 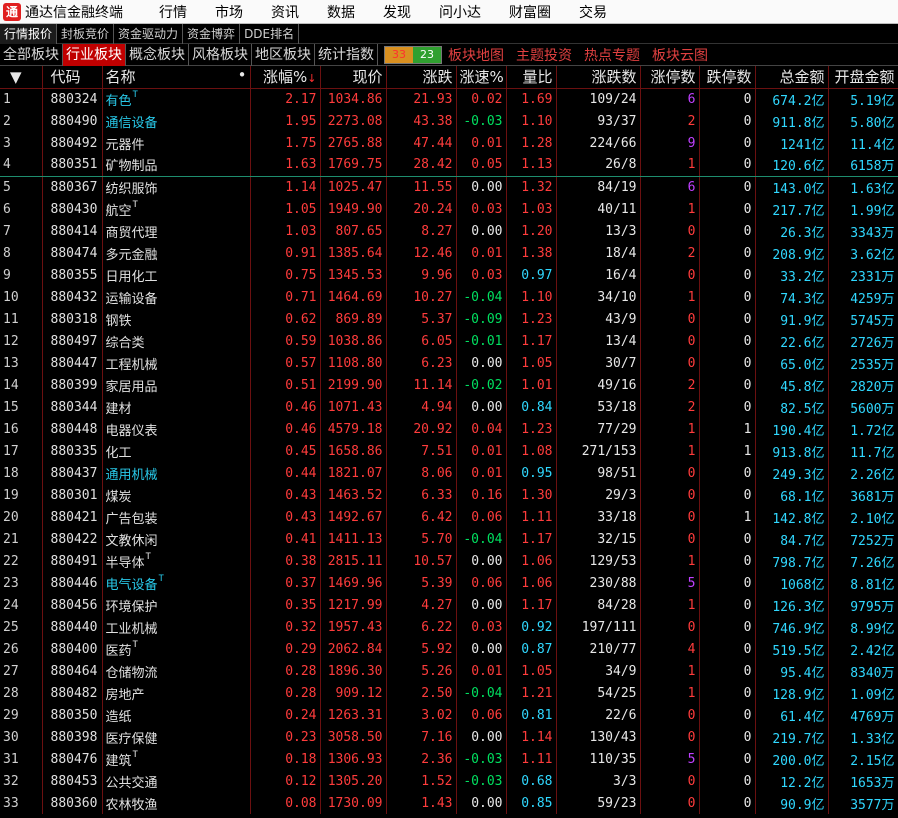 What do you see at coordinates (176, 77) in the screenshot?
I see `col-name-header: 名称 •` at bounding box center [176, 77].